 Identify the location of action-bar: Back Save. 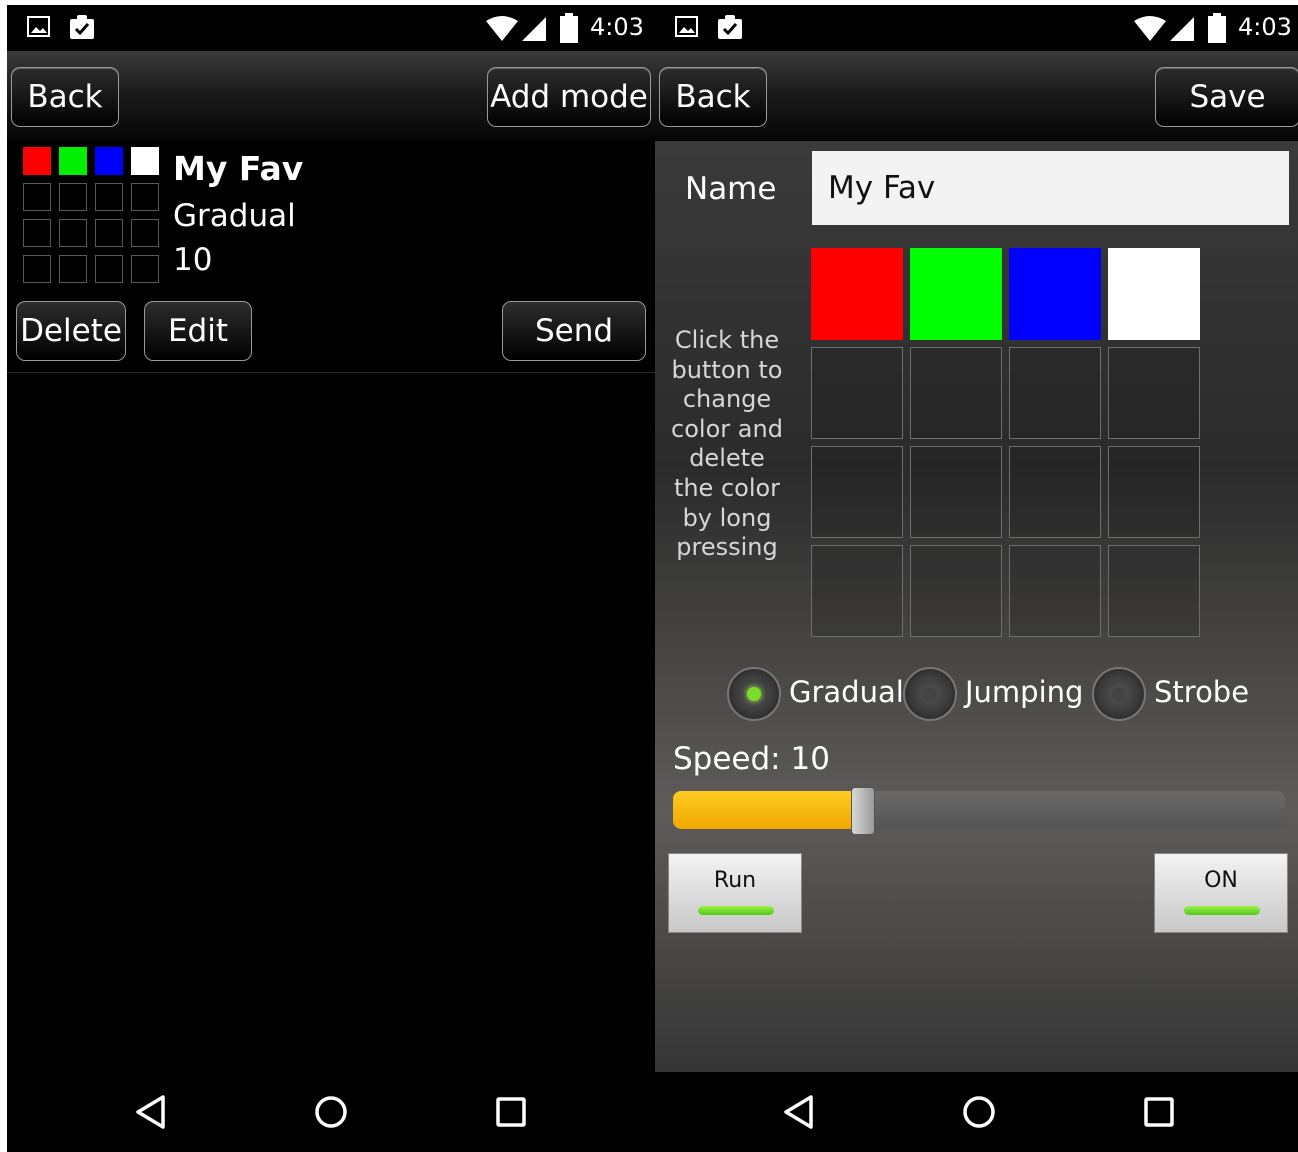
(976, 96).